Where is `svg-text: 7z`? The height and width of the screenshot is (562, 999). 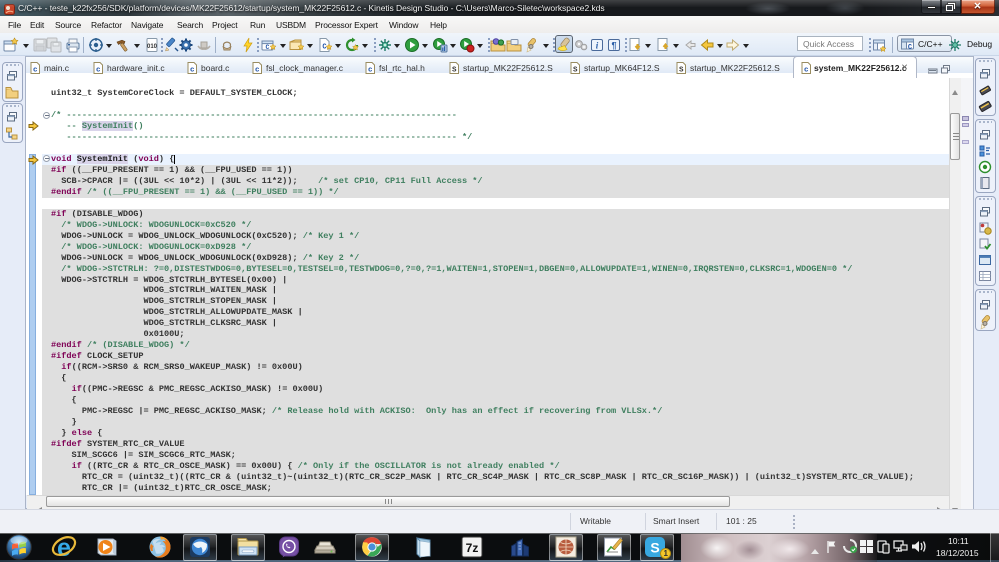
svg-text: 7z is located at coordinates (472, 548).